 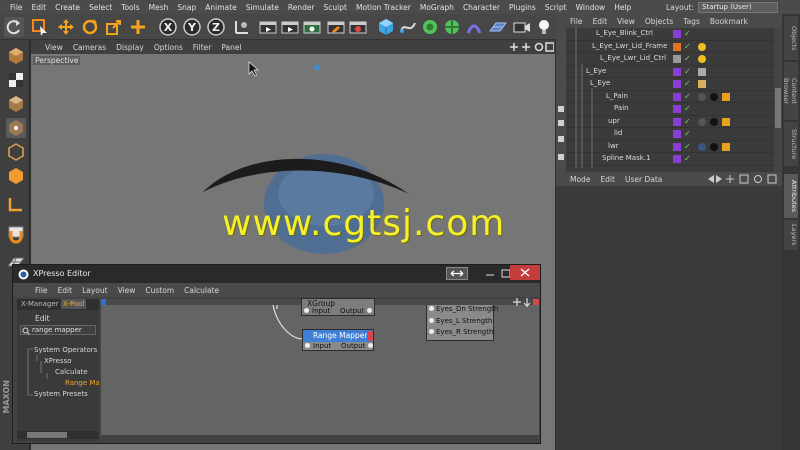 I want to click on xpresso-side-scrollbar, so click(x=58, y=435).